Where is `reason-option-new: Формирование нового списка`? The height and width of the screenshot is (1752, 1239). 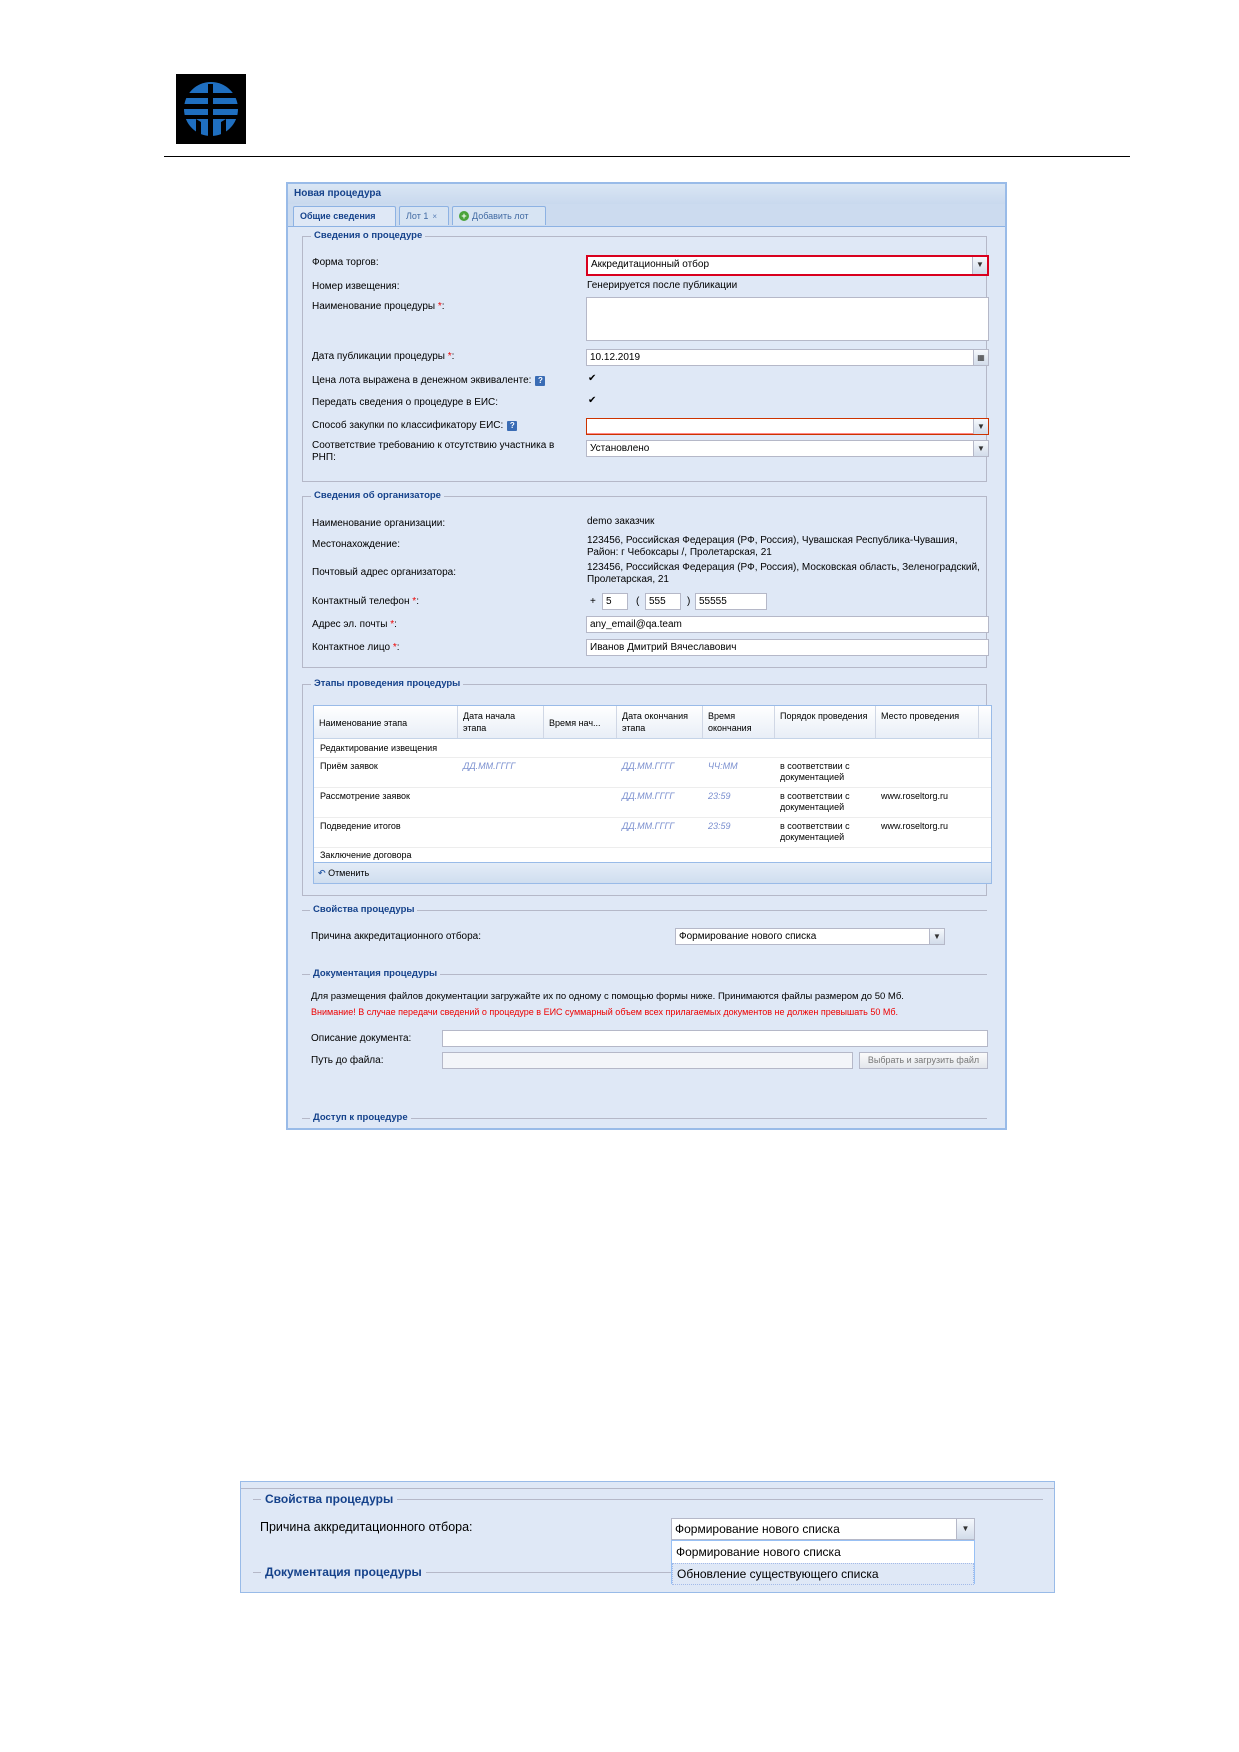
reason-option-new: Формирование нового списка is located at coordinates (823, 1552).